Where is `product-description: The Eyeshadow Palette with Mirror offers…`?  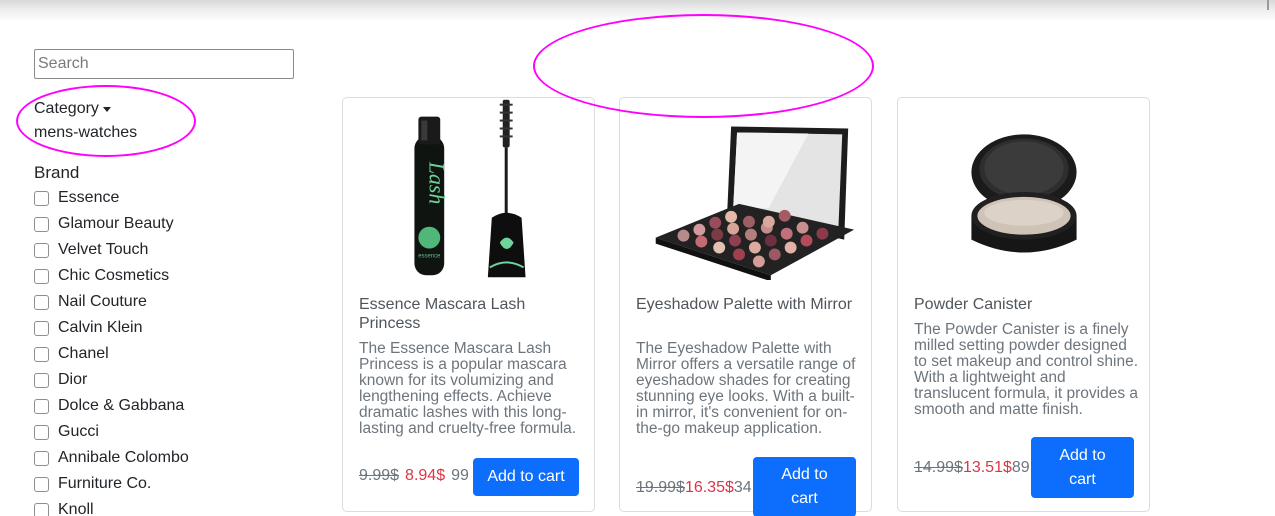 product-description: The Eyeshadow Palette with Mirror offers… is located at coordinates (746, 388).